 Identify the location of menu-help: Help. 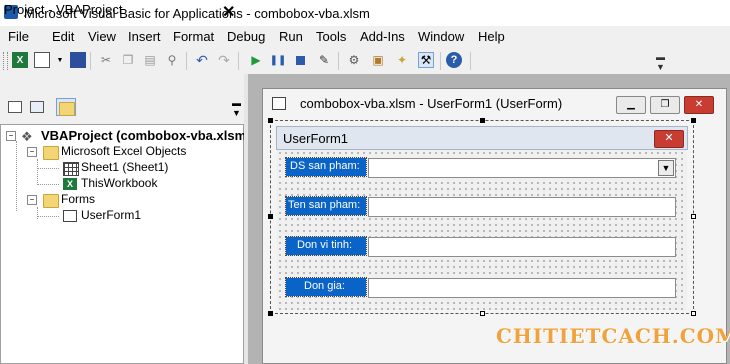
(491, 36).